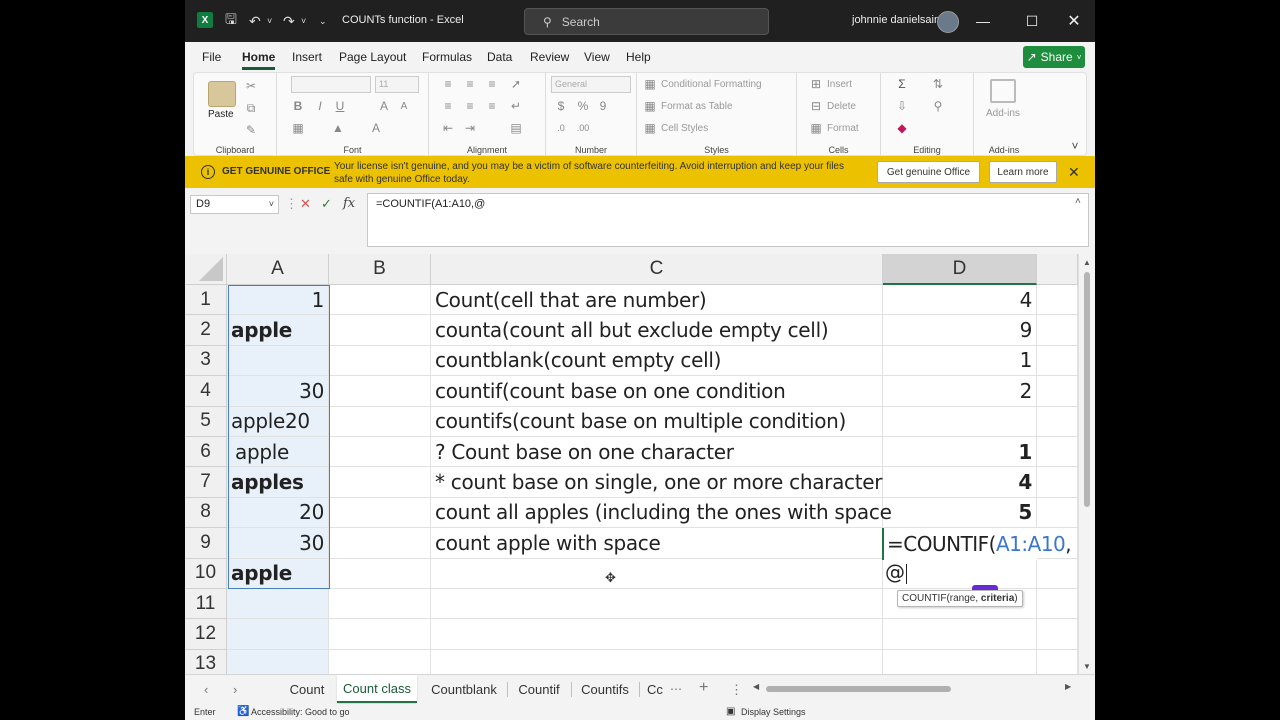 This screenshot has width=1280, height=720. Describe the element at coordinates (657, 330) in the screenshot. I see `cell-c2: counta(count all but exclude empty cell)` at that location.